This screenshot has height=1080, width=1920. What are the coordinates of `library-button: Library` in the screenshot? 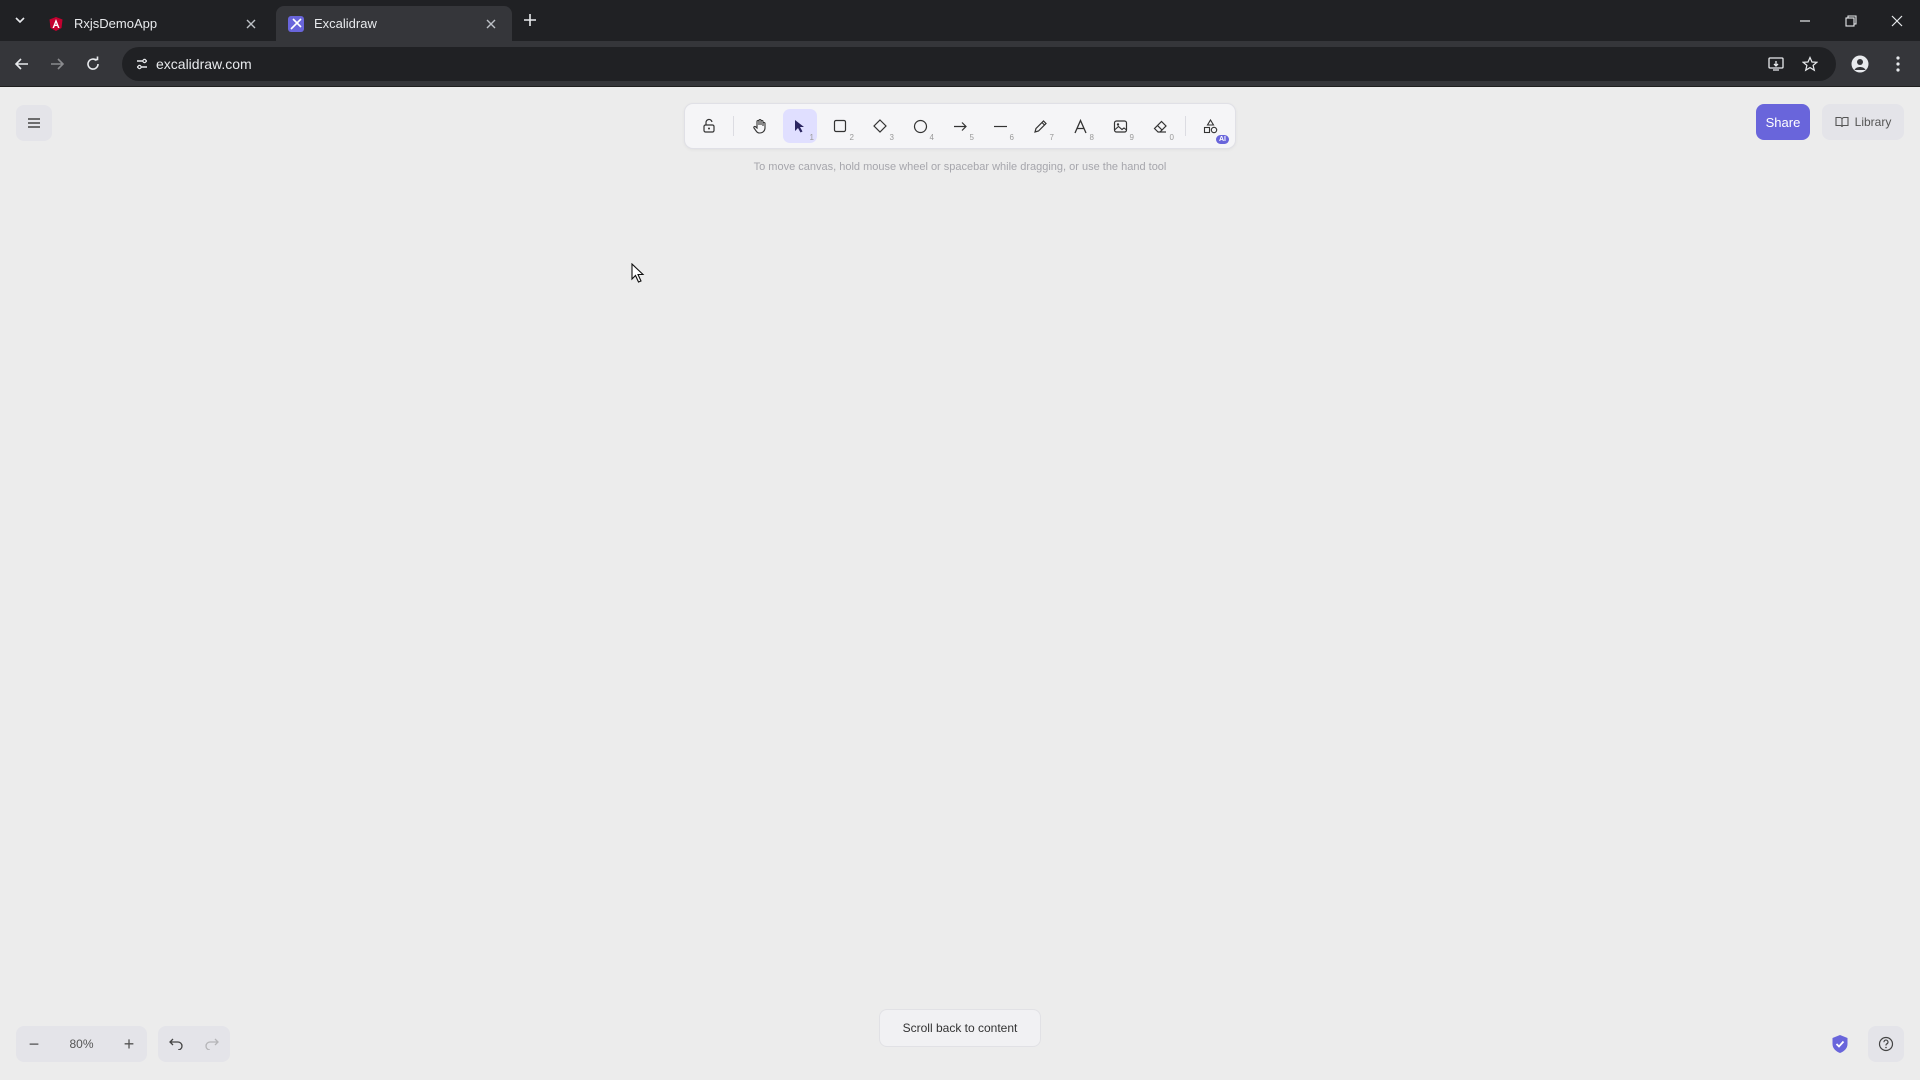 It's located at (1863, 122).